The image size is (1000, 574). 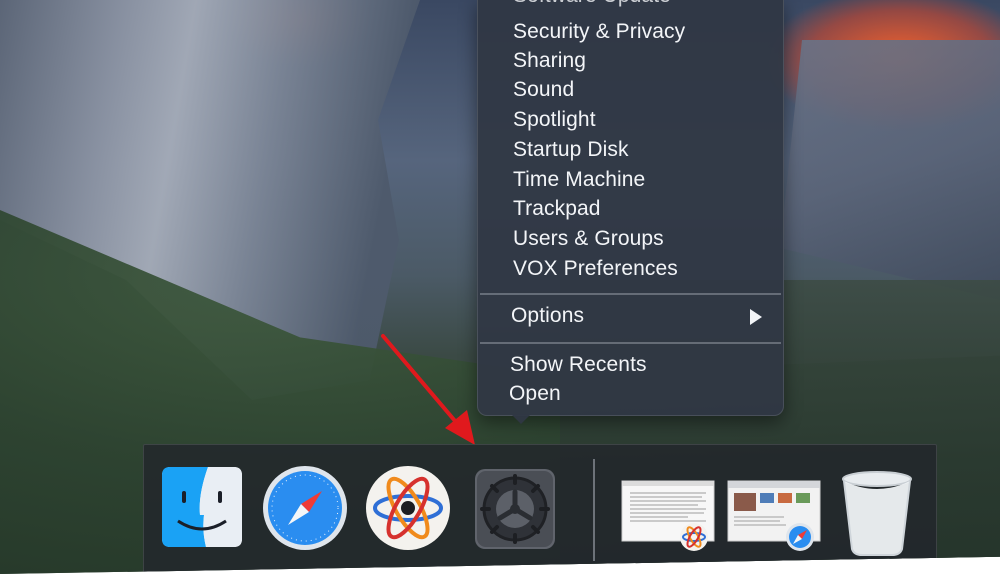 What do you see at coordinates (557, 209) in the screenshot?
I see `menu-item-trackpad: Trackpad` at bounding box center [557, 209].